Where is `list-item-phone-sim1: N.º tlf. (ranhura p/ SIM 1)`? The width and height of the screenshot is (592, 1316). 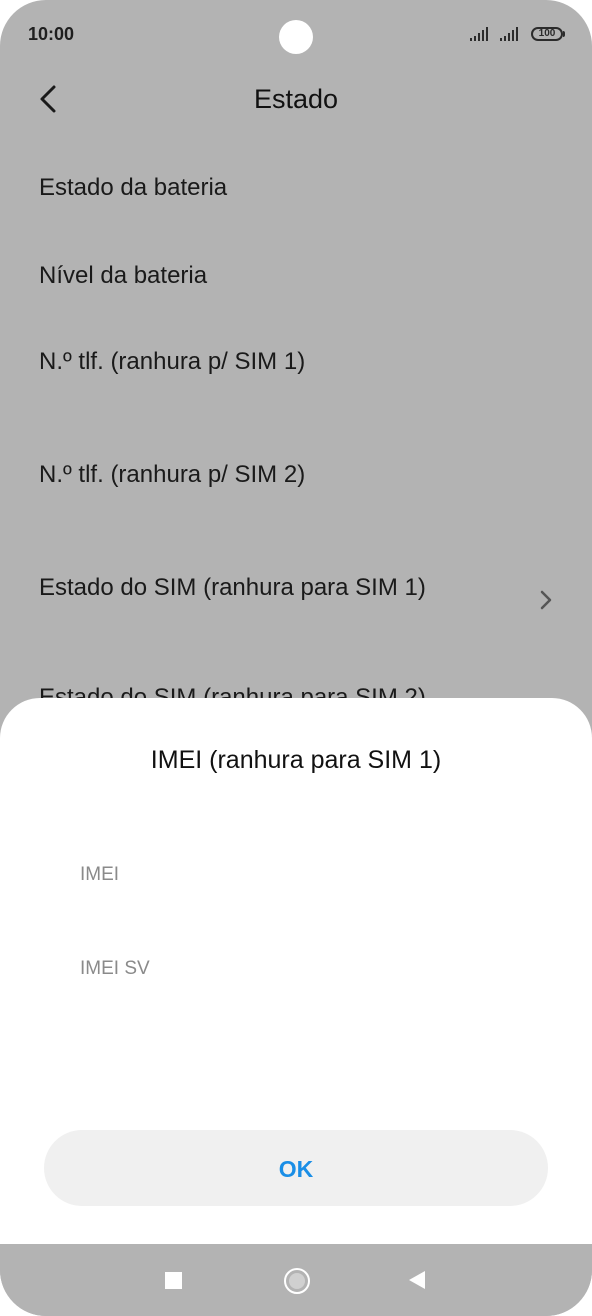
list-item-phone-sim1: N.º tlf. (ranhura p/ SIM 1) is located at coordinates (172, 362).